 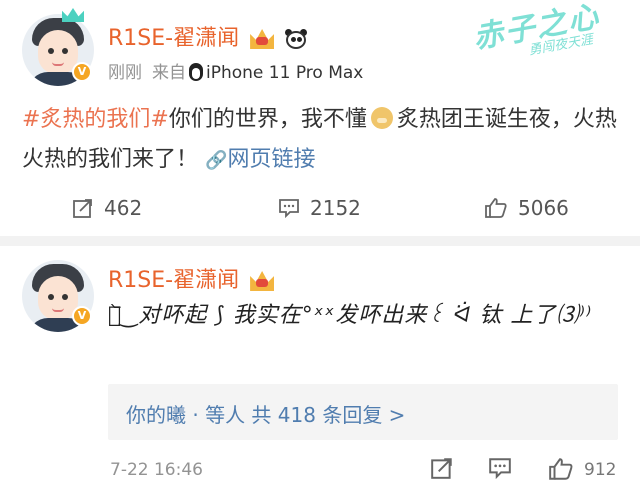 I want to click on post-source-prefix: 来自, so click(x=169, y=73).